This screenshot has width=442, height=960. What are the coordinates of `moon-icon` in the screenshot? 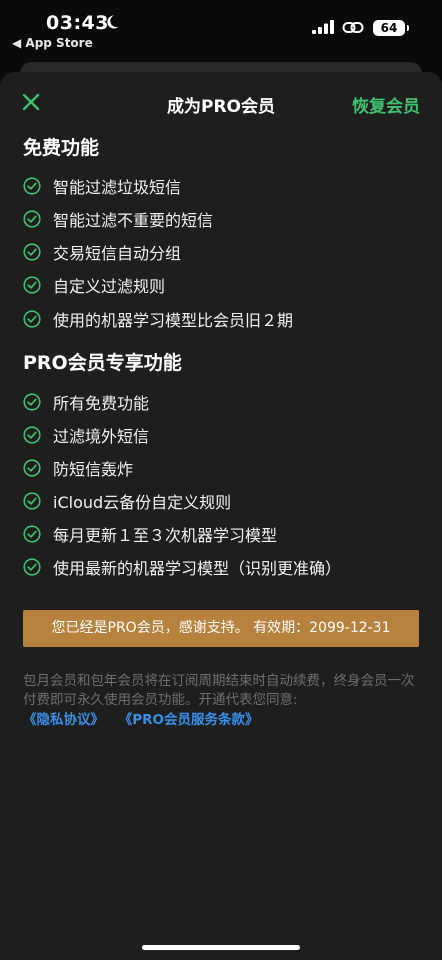 It's located at (113, 22).